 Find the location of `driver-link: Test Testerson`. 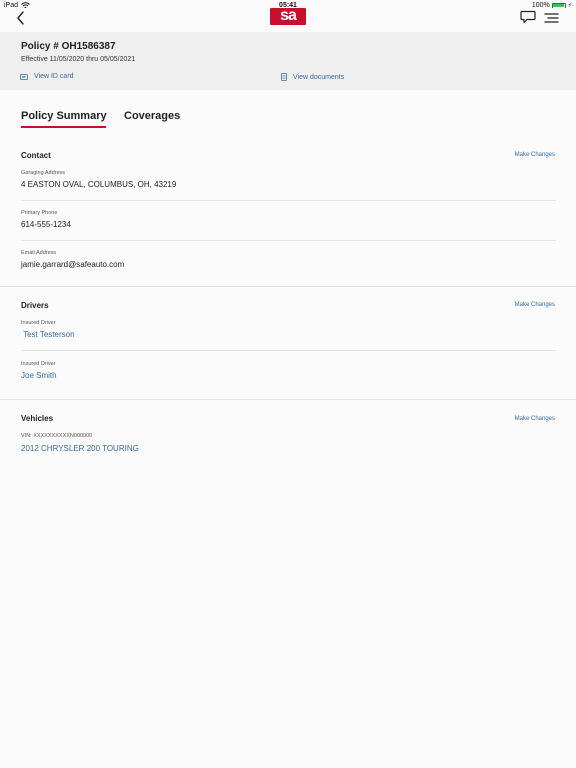

driver-link: Test Testerson is located at coordinates (47, 334).